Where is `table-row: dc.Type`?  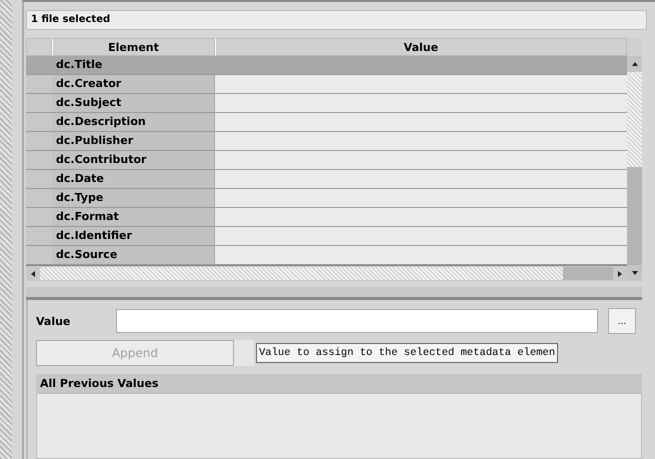 table-row: dc.Type is located at coordinates (326, 198).